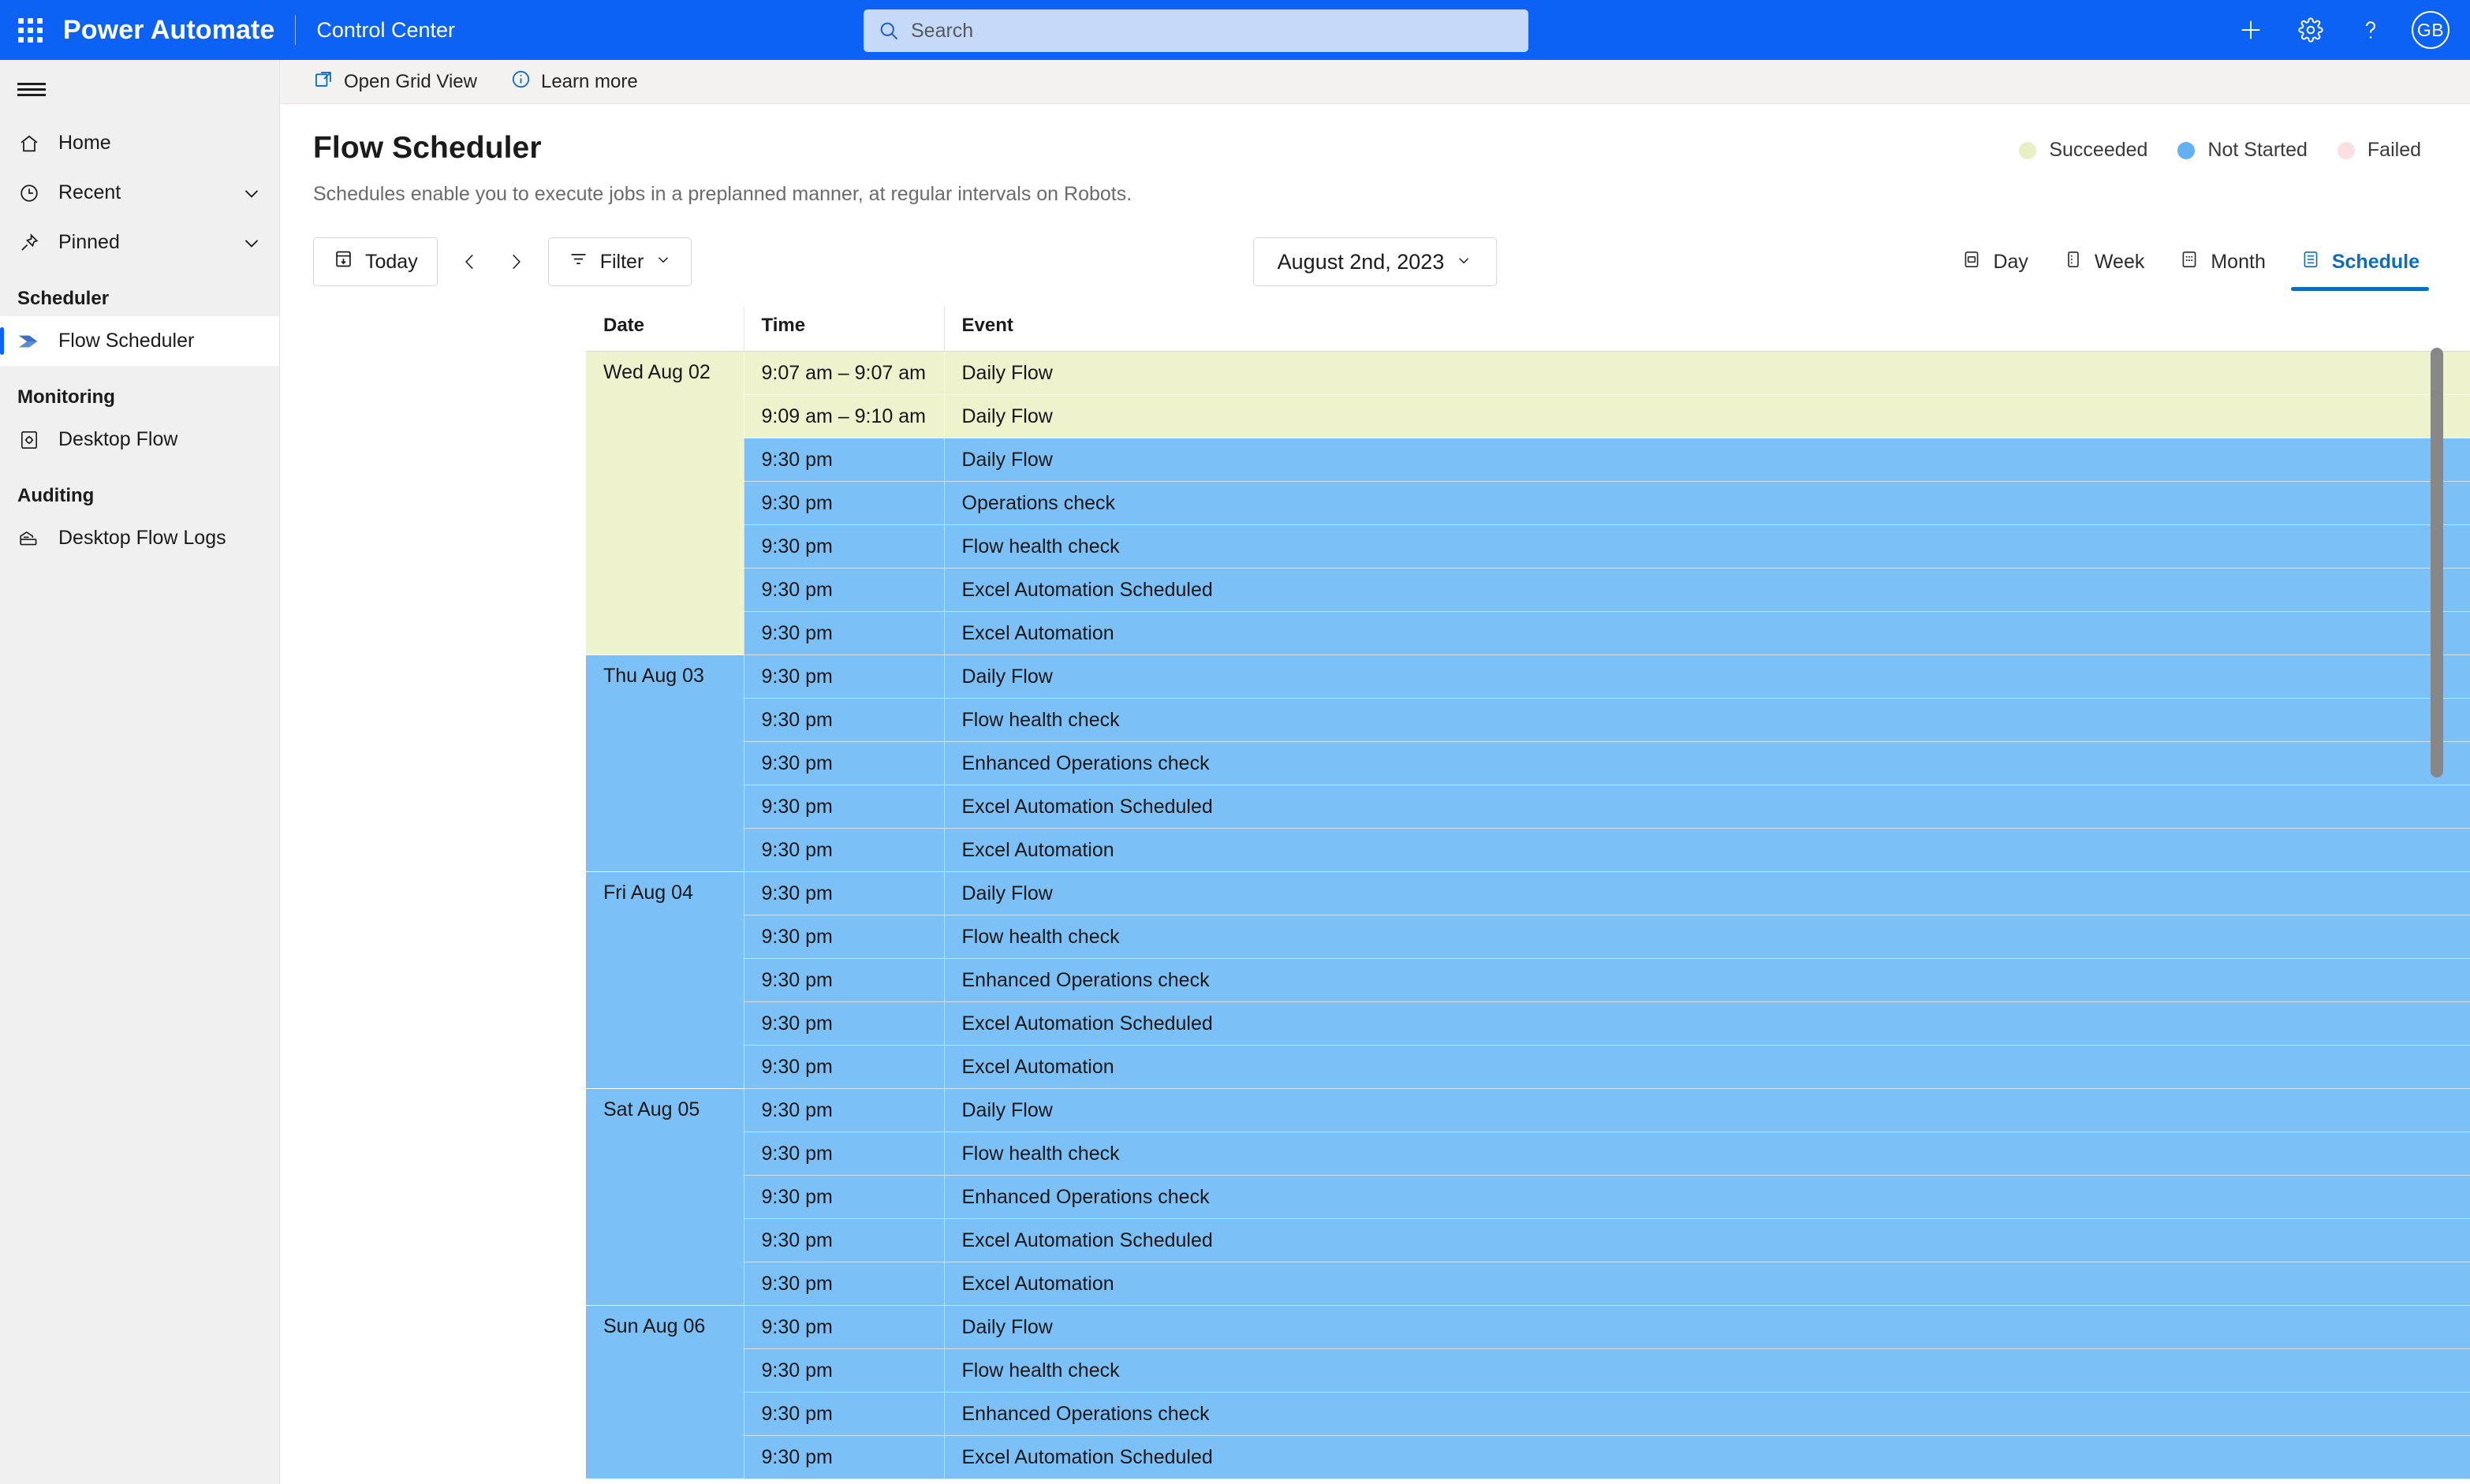 The width and height of the screenshot is (2470, 1484). Describe the element at coordinates (2251, 30) in the screenshot. I see `plus-icon` at that location.